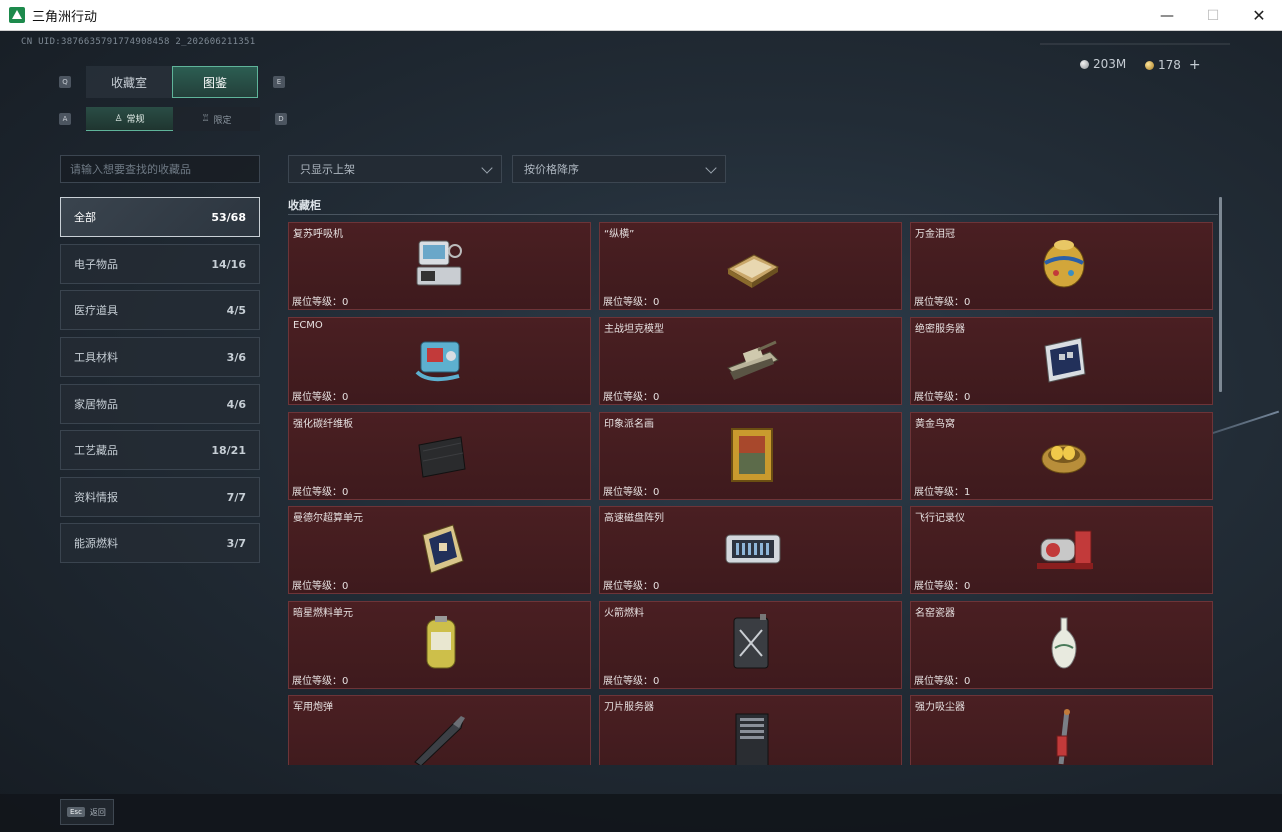 The width and height of the screenshot is (1282, 832). Describe the element at coordinates (641, 15) in the screenshot. I see `window-titlebar: 三角洲行动 — ☐ ✕` at that location.